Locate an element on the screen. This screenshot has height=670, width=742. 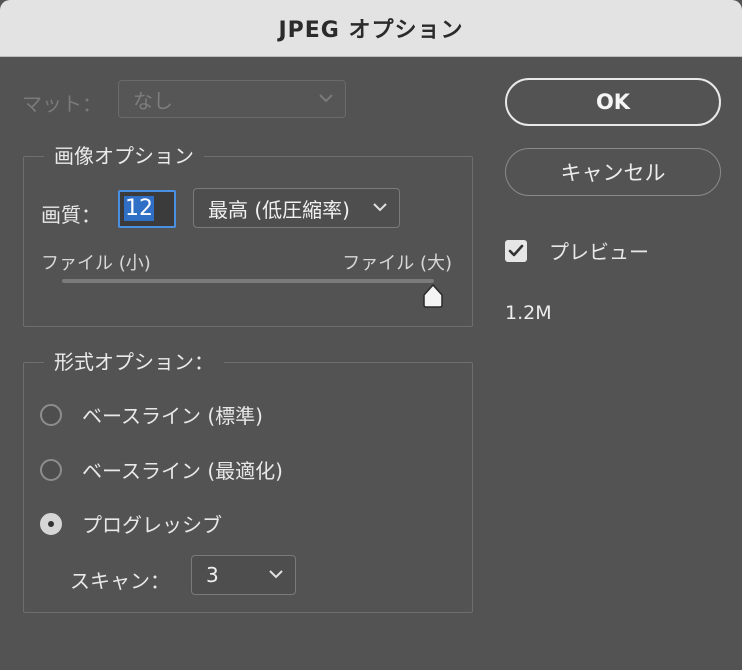
radio-label: プログレッシブ is located at coordinates (152, 525).